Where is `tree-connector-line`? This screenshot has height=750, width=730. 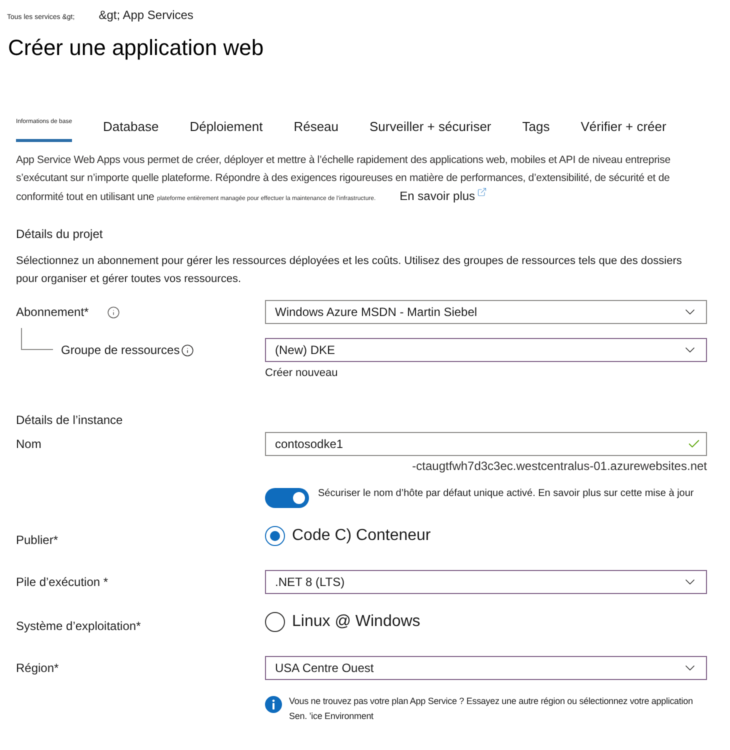
tree-connector-line is located at coordinates (37, 339).